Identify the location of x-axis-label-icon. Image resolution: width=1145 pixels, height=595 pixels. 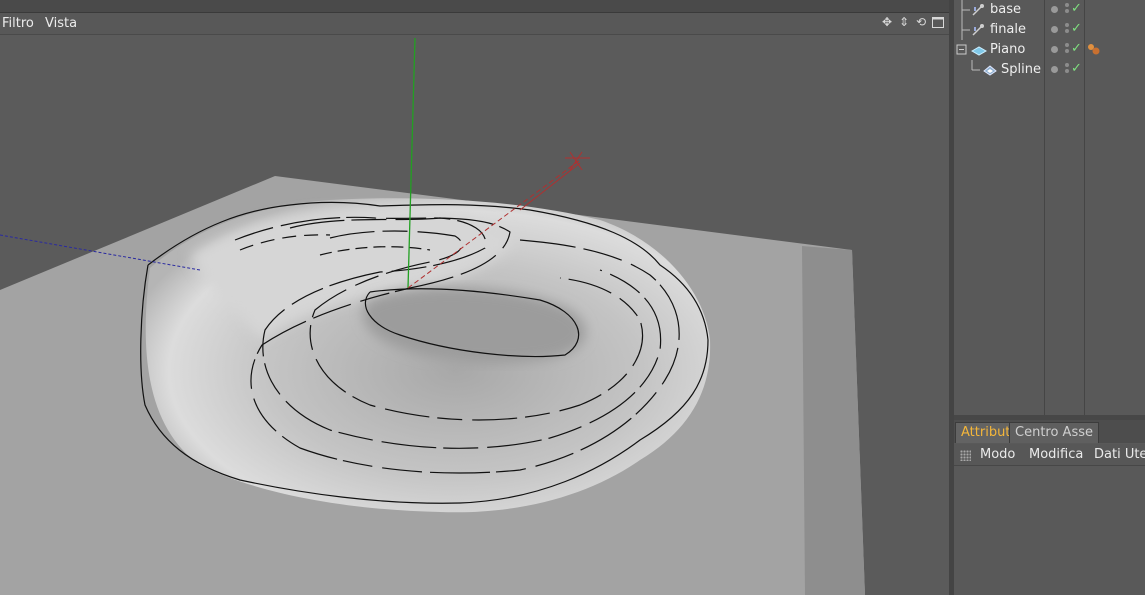
(577, 161).